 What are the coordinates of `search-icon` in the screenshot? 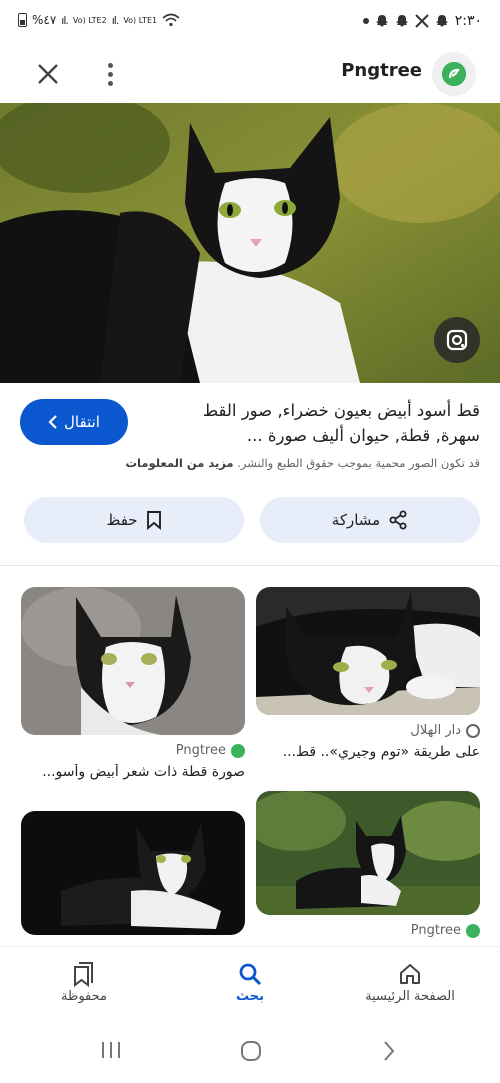 It's located at (250, 974).